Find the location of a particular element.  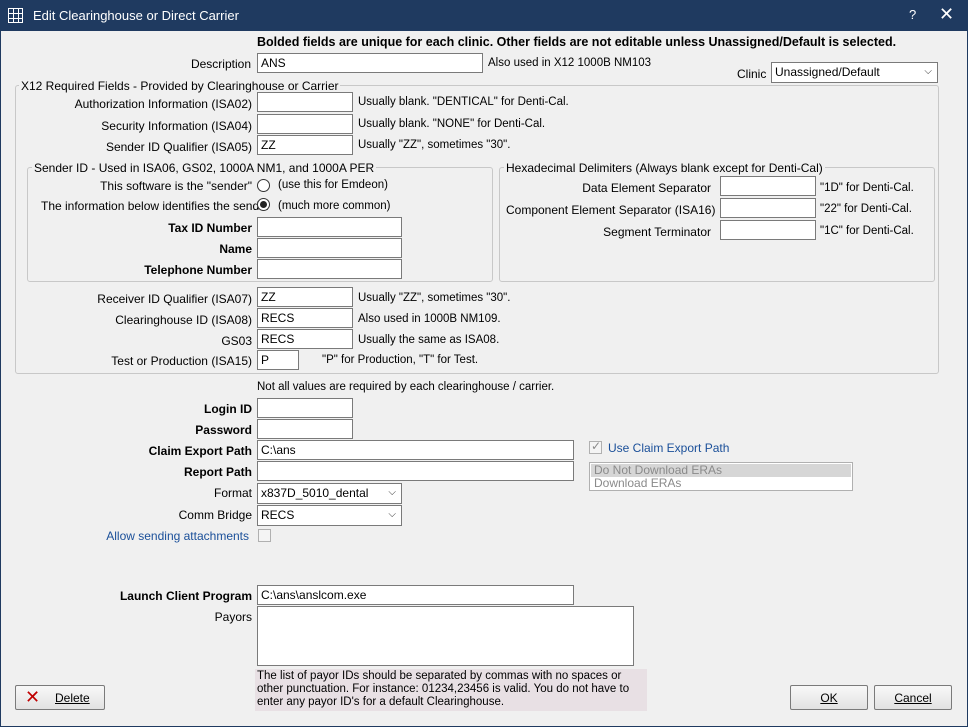

format-label: Format is located at coordinates (232, 493).